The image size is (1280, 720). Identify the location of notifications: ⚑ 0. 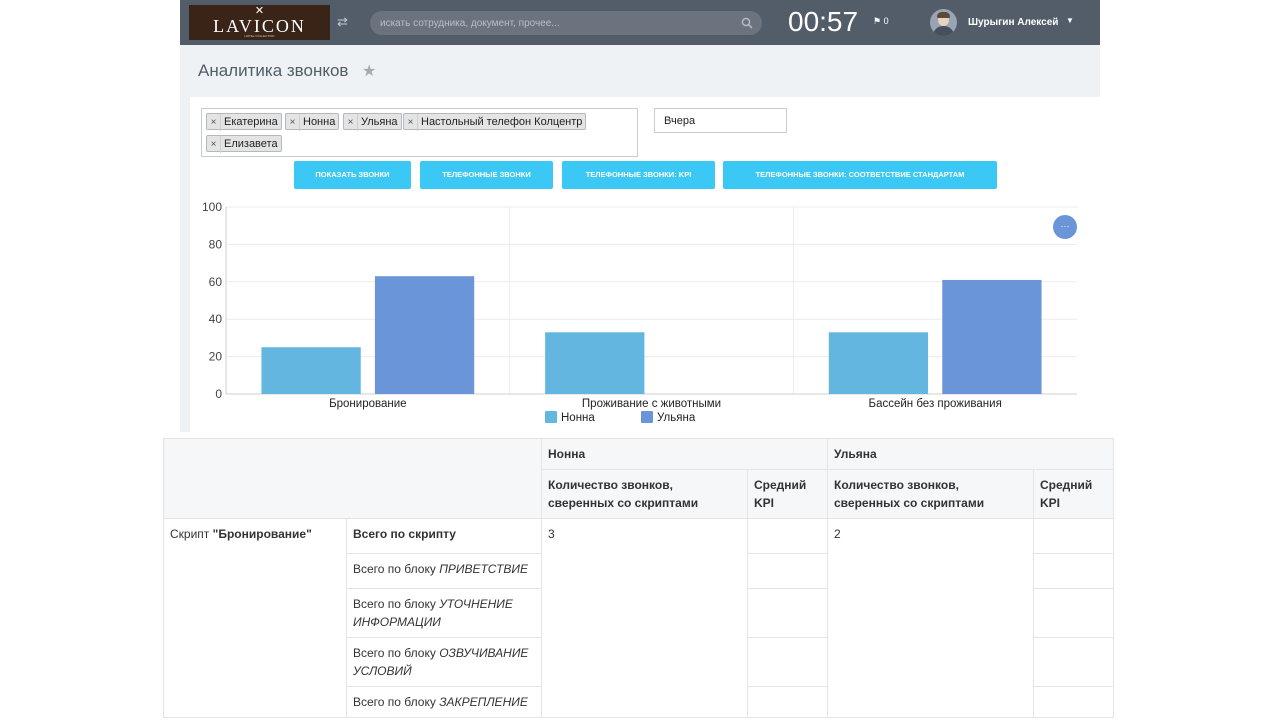
(881, 21).